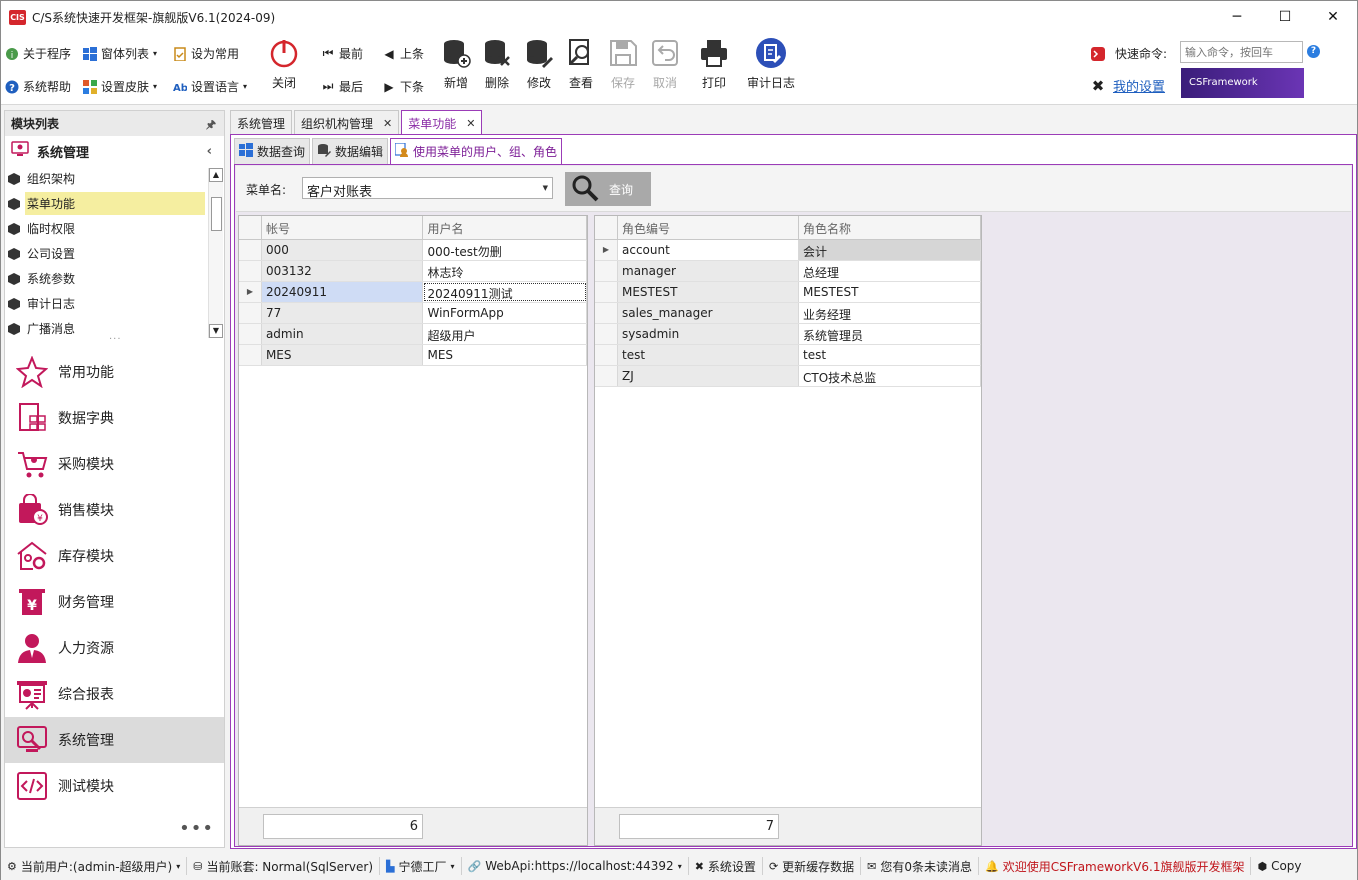 Image resolution: width=1358 pixels, height=880 pixels. What do you see at coordinates (114, 556) in the screenshot?
I see `nav-inventory: 库存模块` at bounding box center [114, 556].